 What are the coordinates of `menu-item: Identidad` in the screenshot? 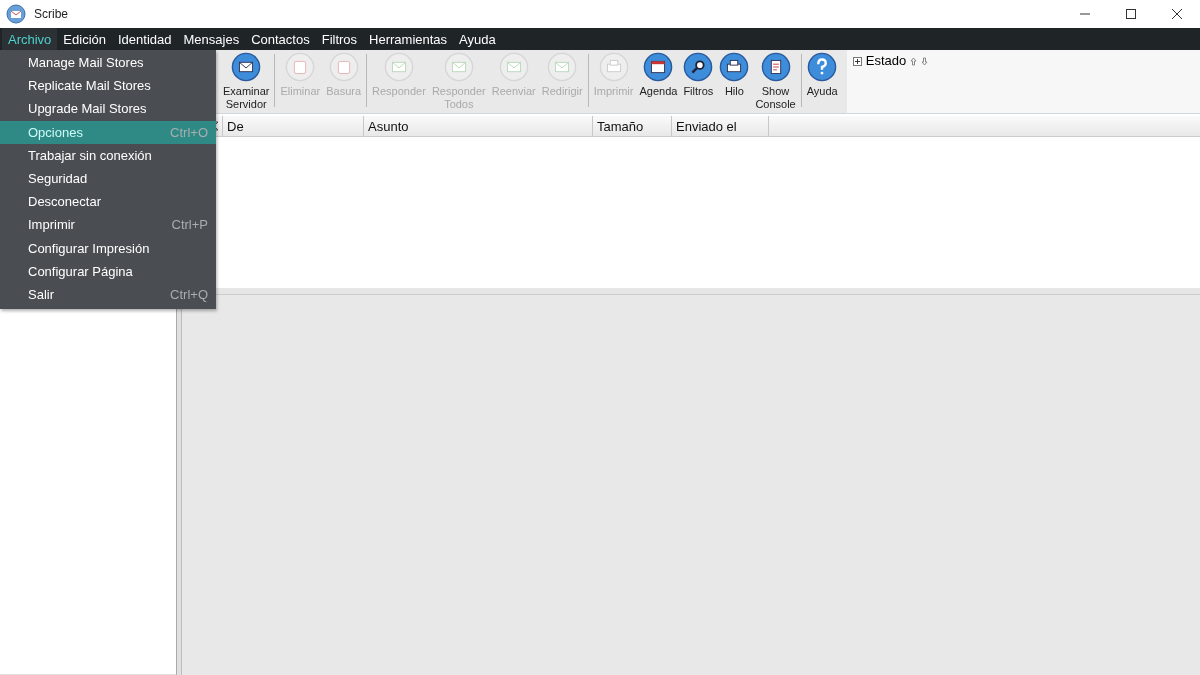 It's located at (145, 39).